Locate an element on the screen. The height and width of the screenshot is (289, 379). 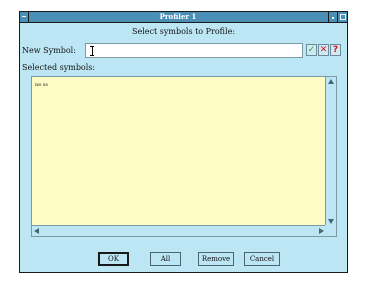
scroll-down-icon is located at coordinates (331, 221).